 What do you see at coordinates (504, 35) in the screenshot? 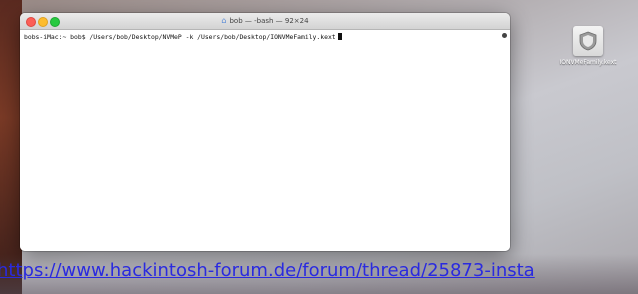
I see `scroll-indicator` at bounding box center [504, 35].